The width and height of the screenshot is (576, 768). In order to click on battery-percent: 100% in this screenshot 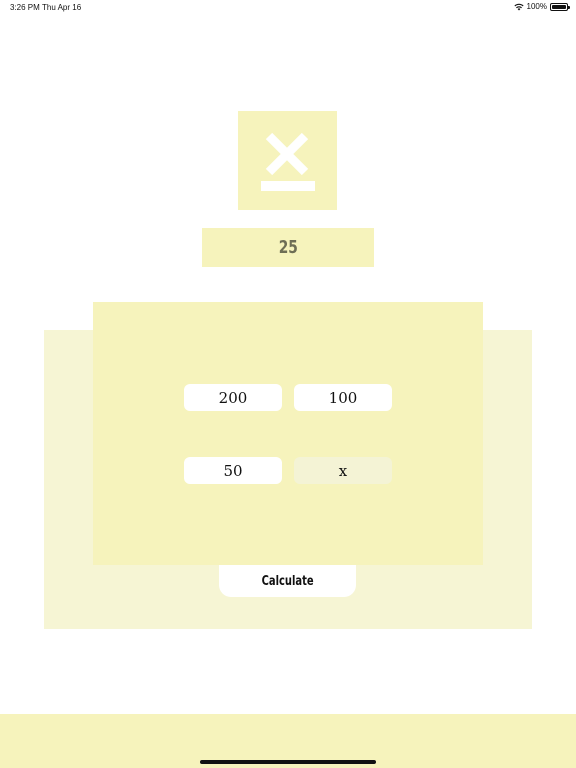, I will do `click(536, 6)`.